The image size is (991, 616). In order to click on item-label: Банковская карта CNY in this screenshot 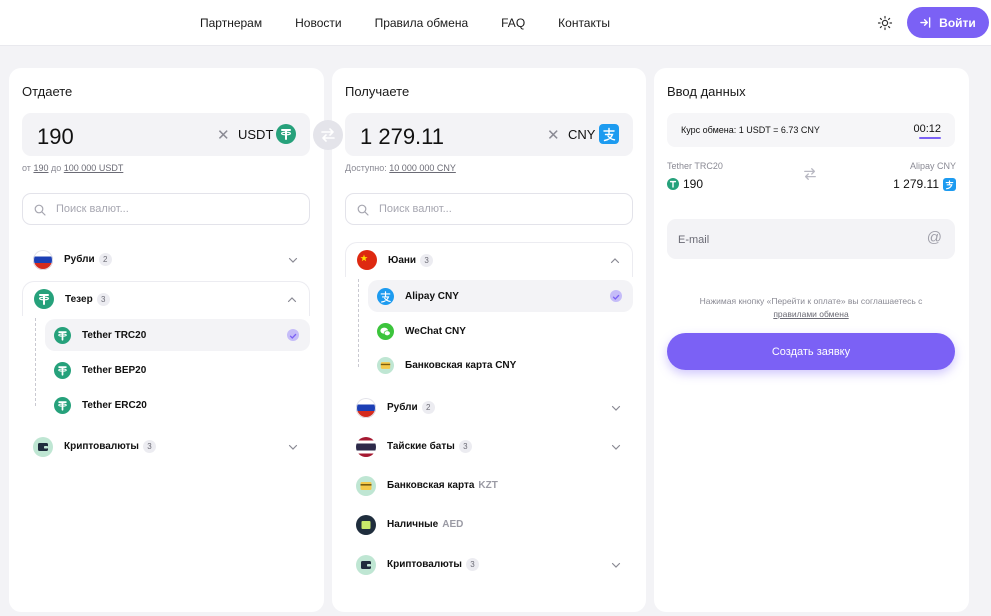, I will do `click(461, 365)`.